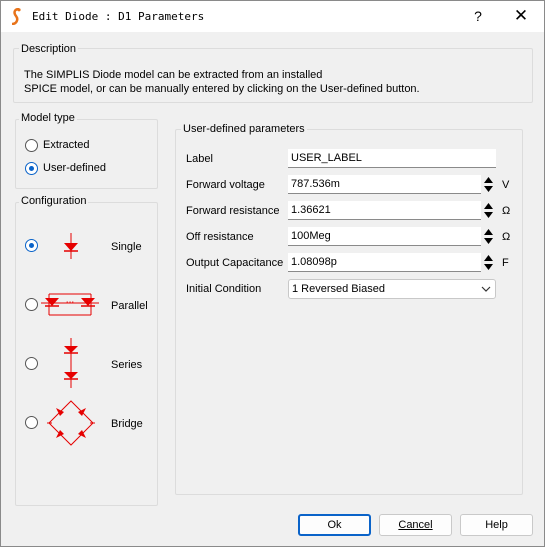 This screenshot has width=545, height=547. What do you see at coordinates (225, 185) in the screenshot?
I see `forward-voltage-label: Forward voltage` at bounding box center [225, 185].